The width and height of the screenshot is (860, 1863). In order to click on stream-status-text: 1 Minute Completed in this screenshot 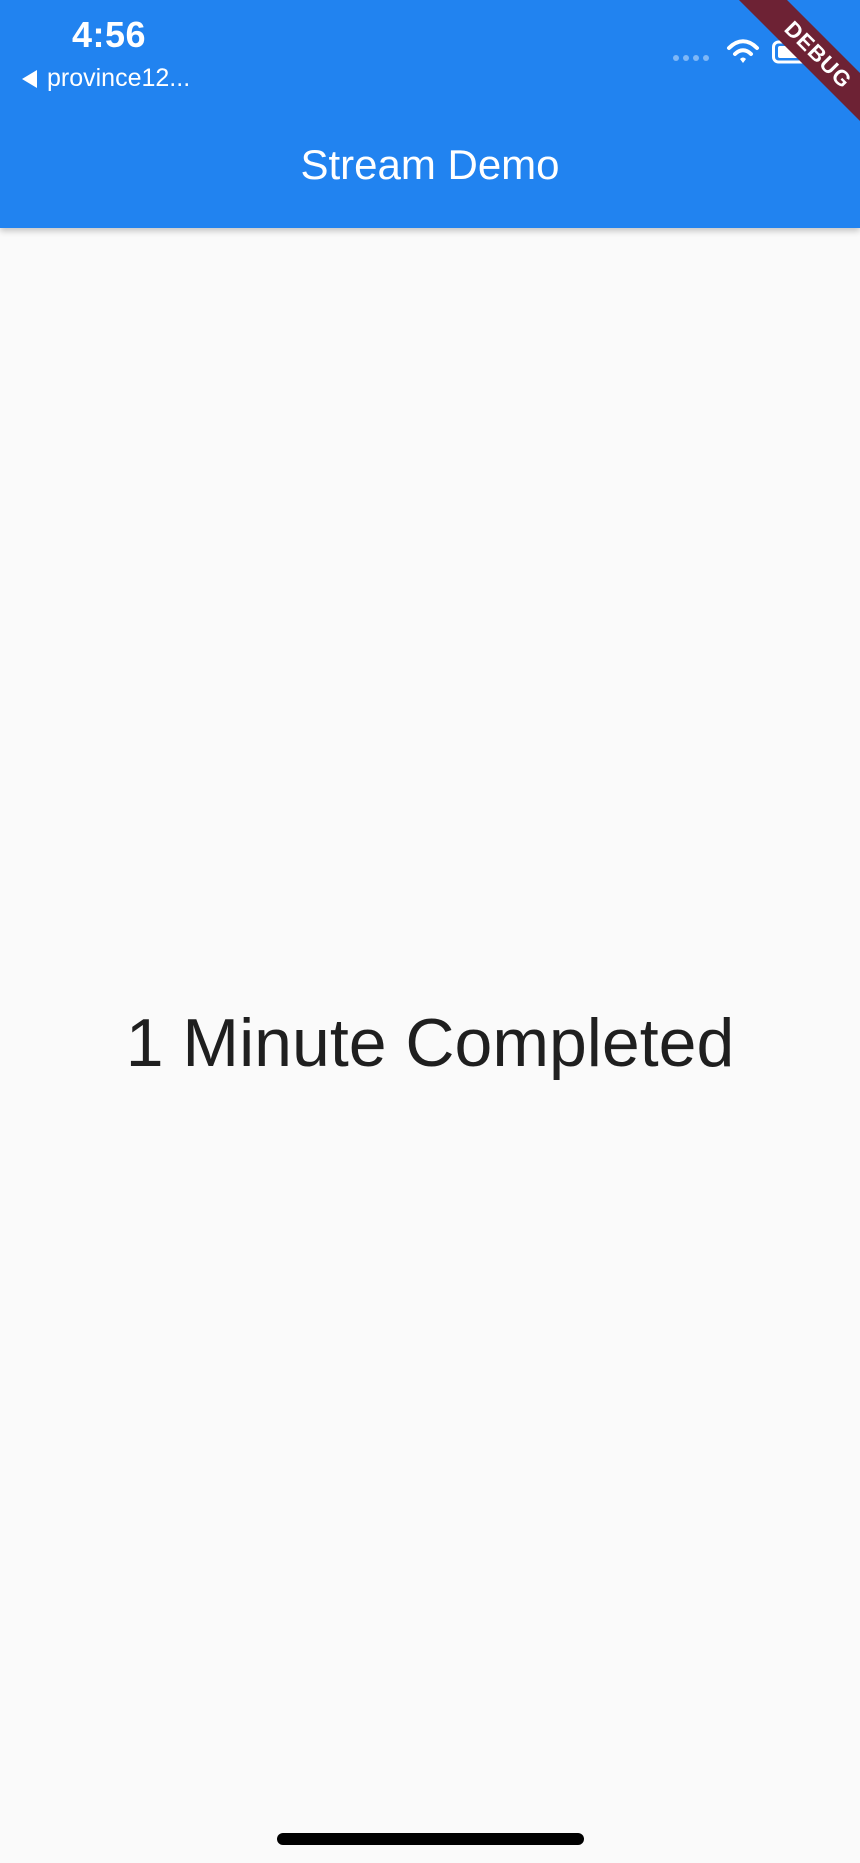, I will do `click(430, 1043)`.